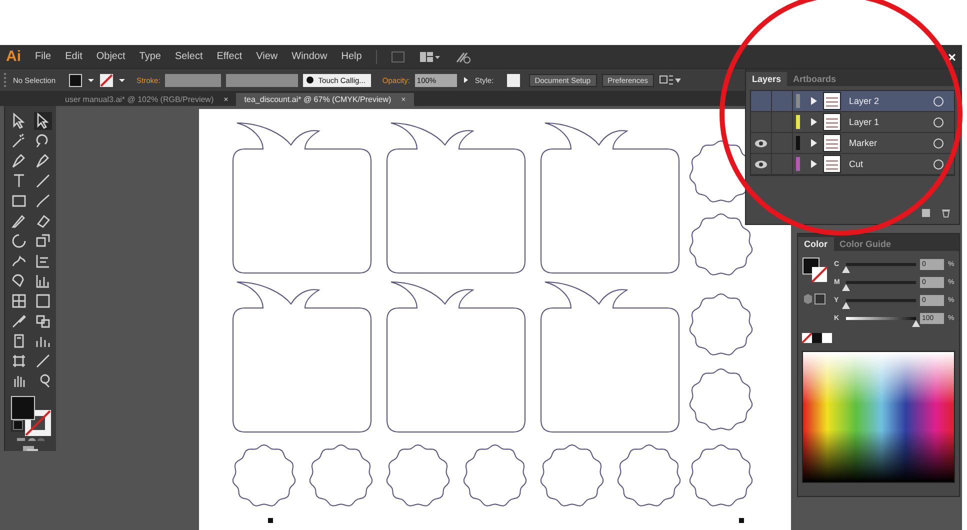  What do you see at coordinates (325, 99) in the screenshot?
I see `document-tab: tea_discount.ai* @ 67% (CMYK/Preview) ×` at bounding box center [325, 99].